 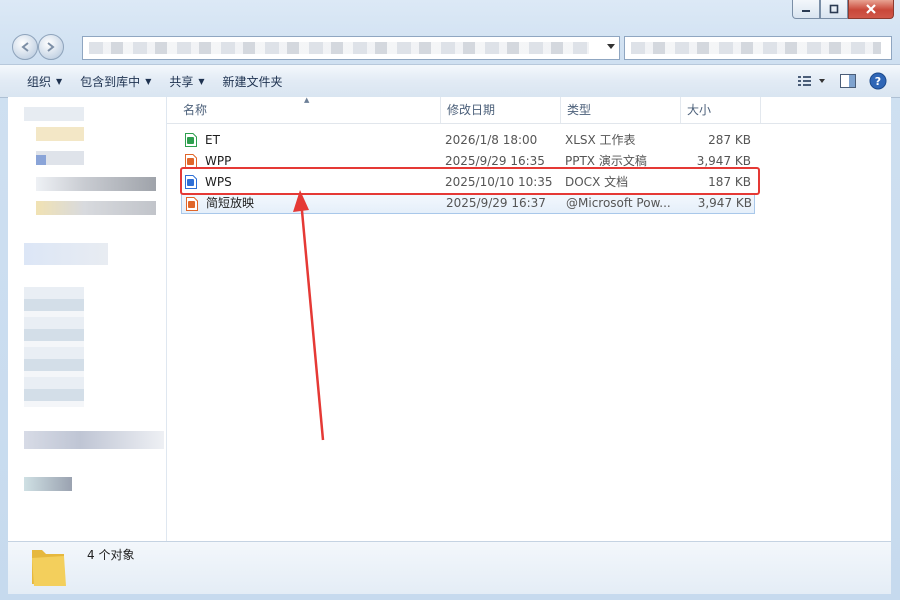 I want to click on annotation-arrow, so click(x=309, y=315).